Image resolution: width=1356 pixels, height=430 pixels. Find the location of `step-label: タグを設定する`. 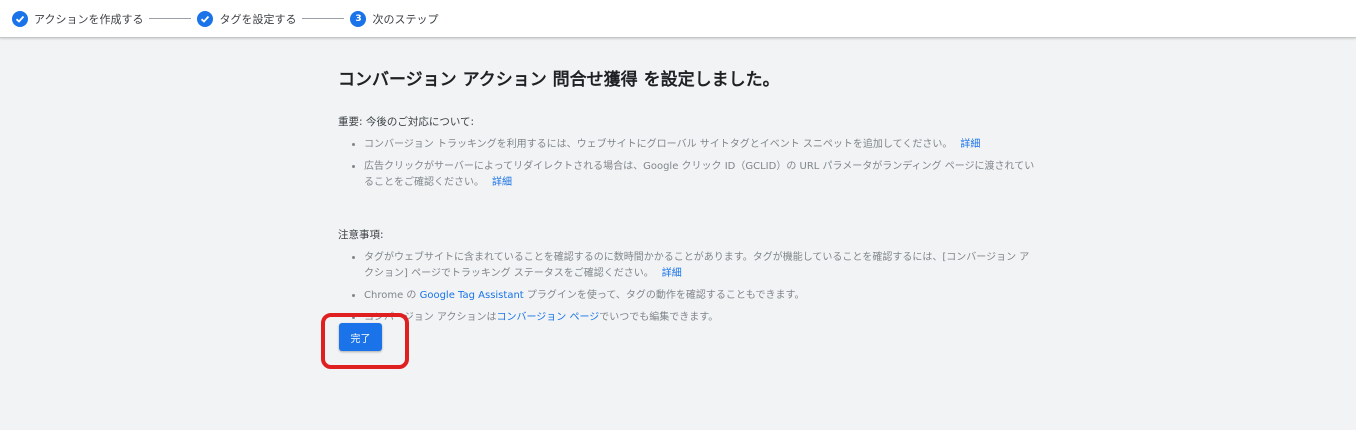

step-label: タグを設定する is located at coordinates (258, 19).